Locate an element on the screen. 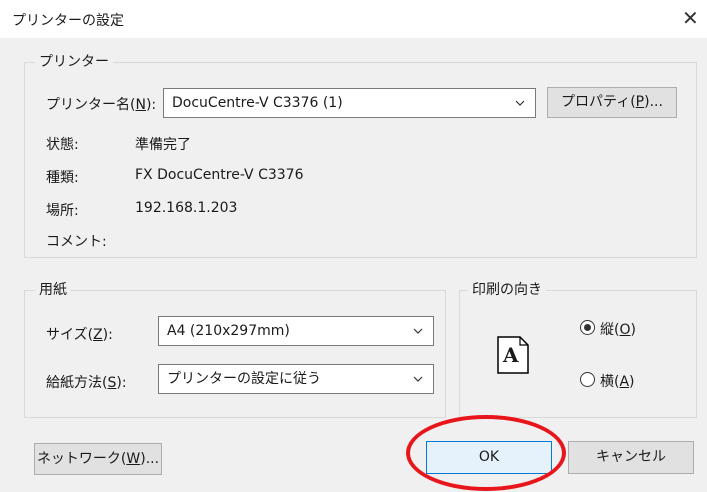  paper-source-value: プリンターの設定に従う is located at coordinates (244, 379).